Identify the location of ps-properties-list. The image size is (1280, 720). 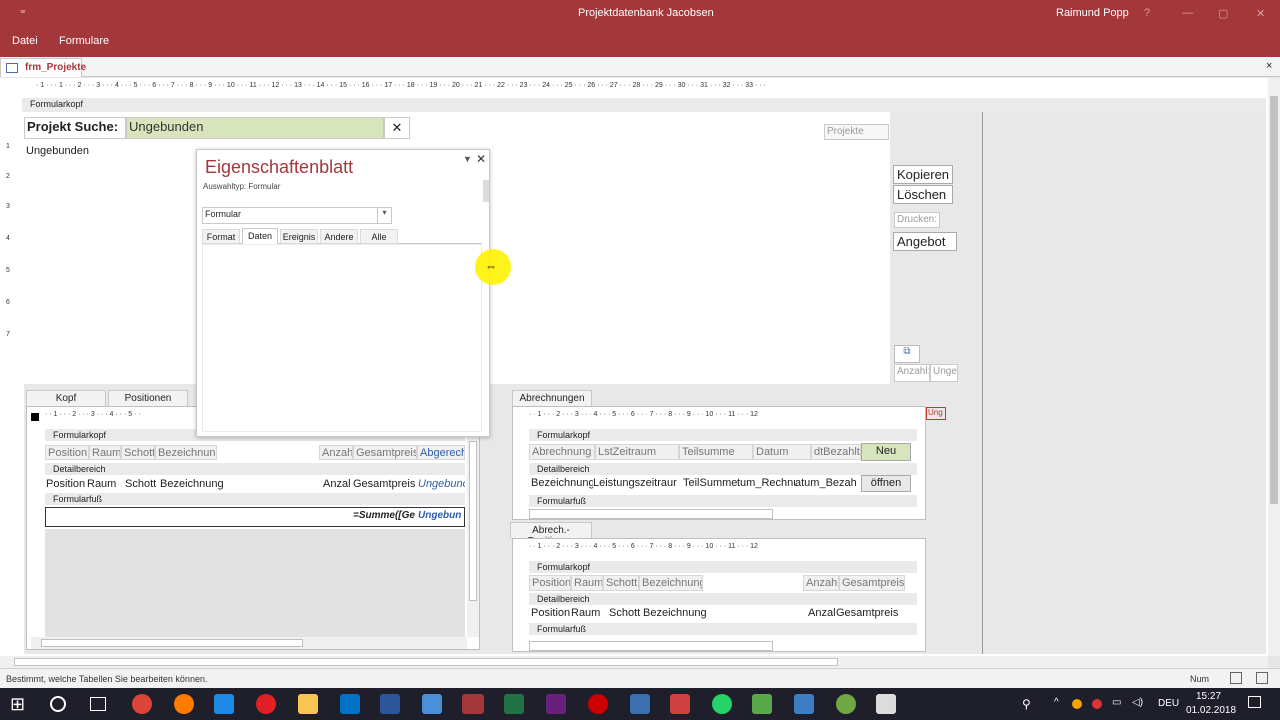
(342, 338).